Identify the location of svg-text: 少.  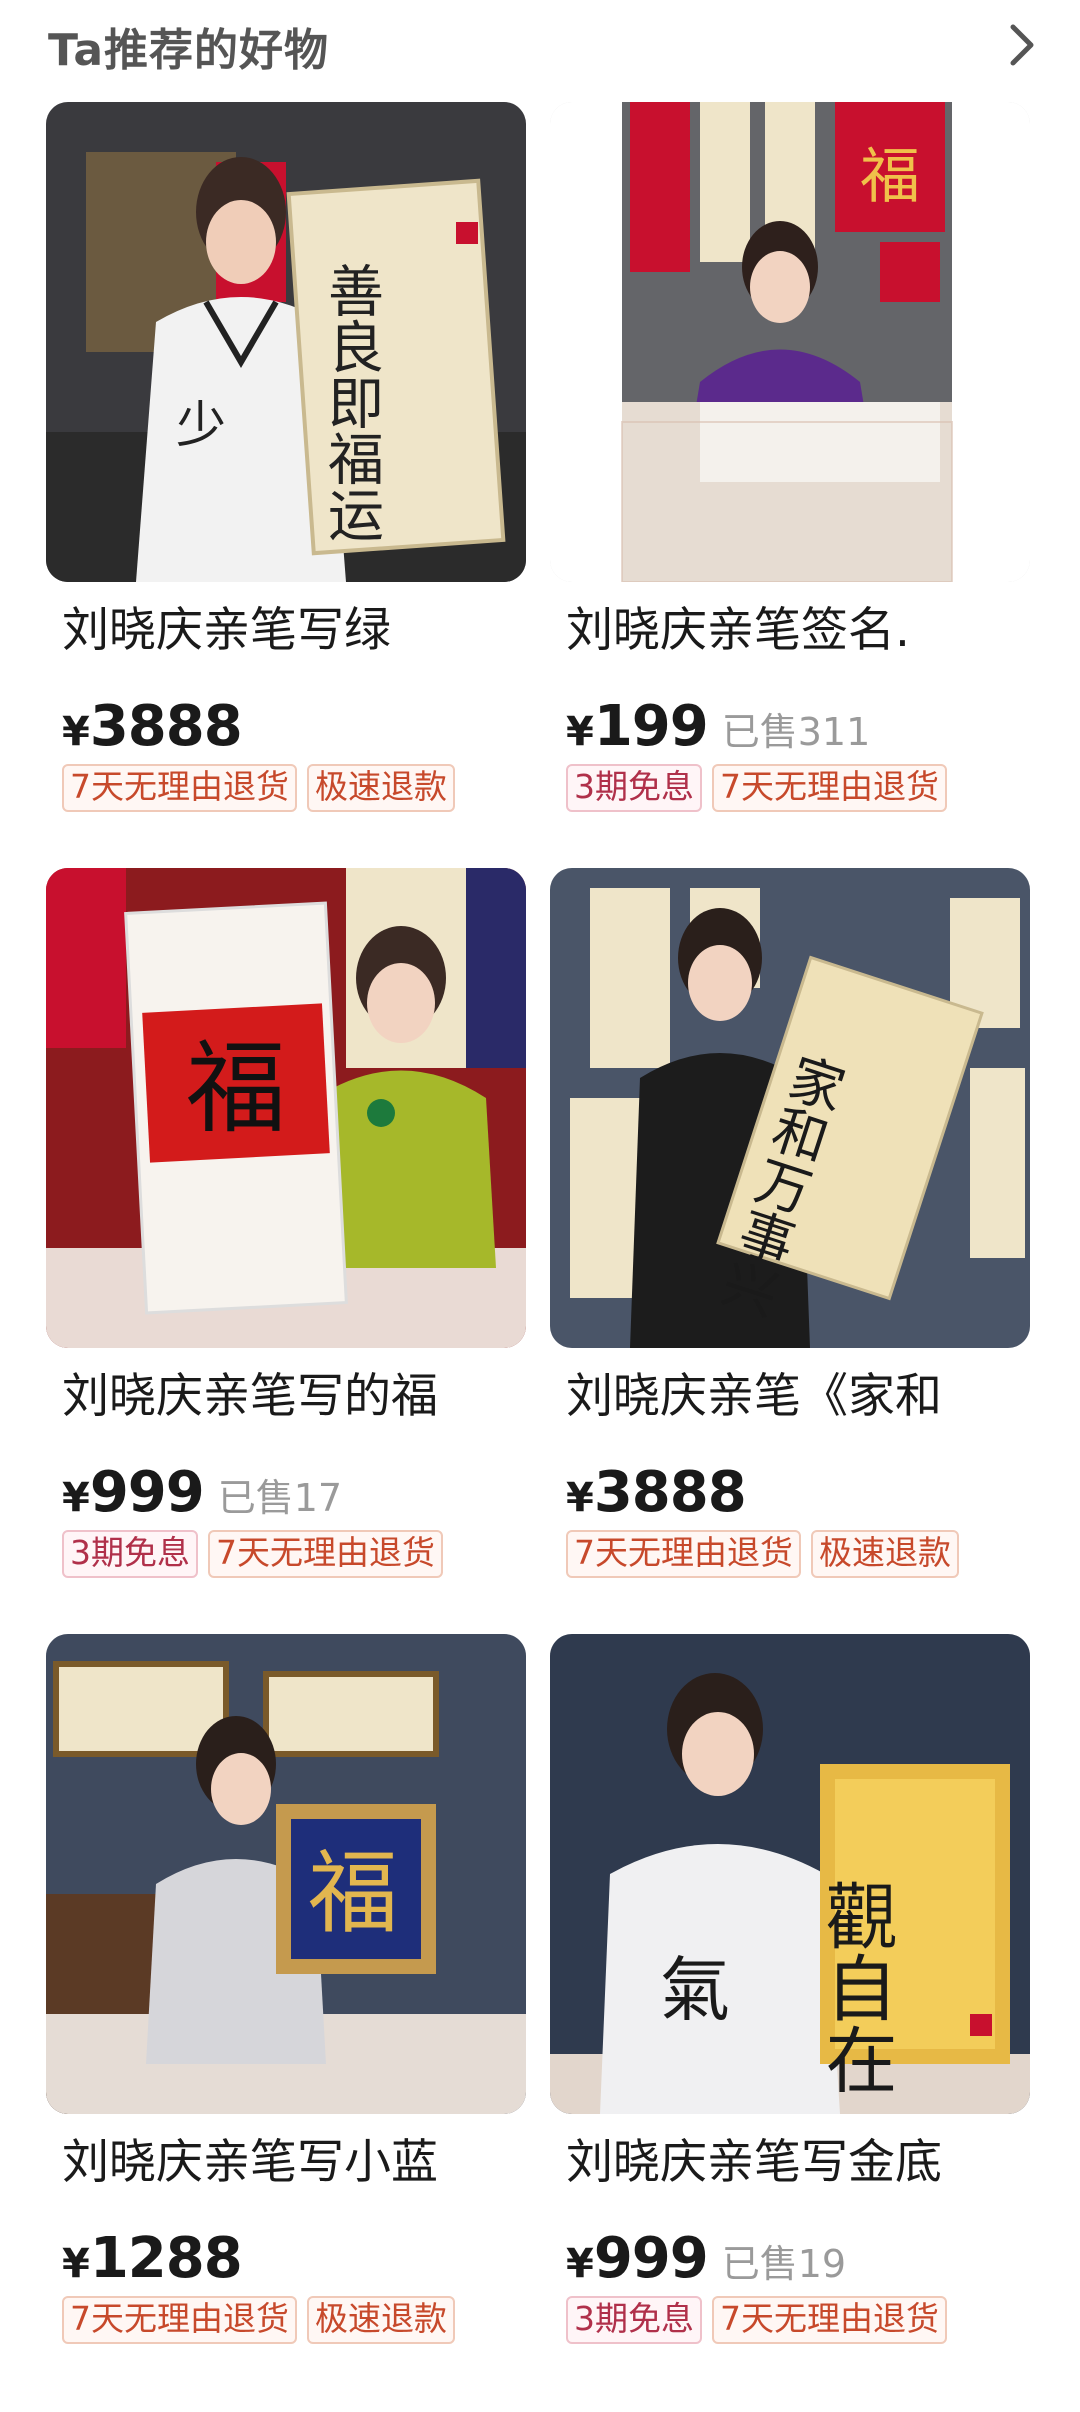
(201, 425).